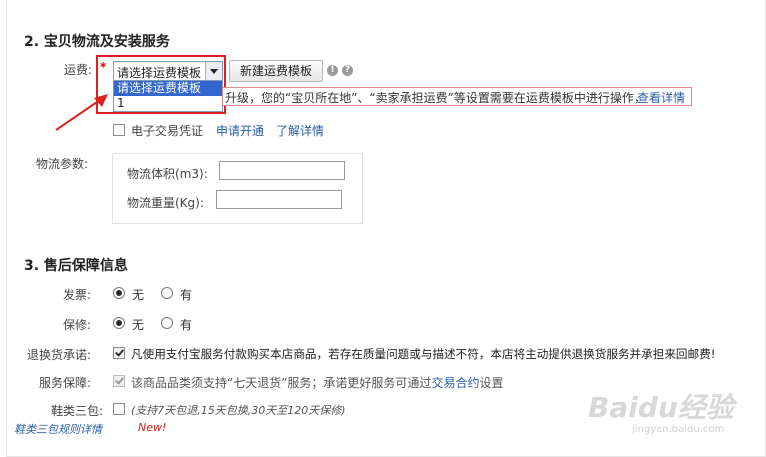 The image size is (766, 457). I want to click on service-checkbox, so click(119, 381).